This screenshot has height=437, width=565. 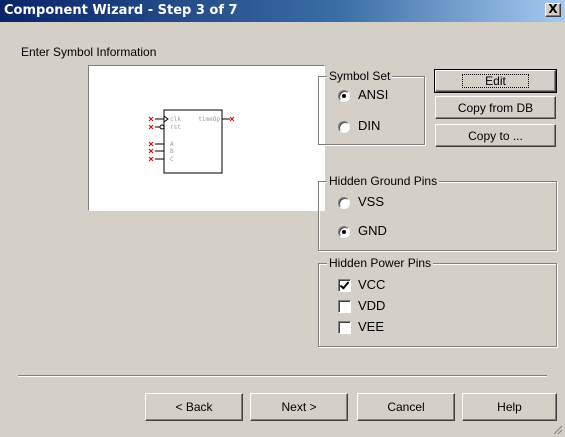 I want to click on symbol-drawing: clkrst ABC timeOp, so click(x=191, y=141).